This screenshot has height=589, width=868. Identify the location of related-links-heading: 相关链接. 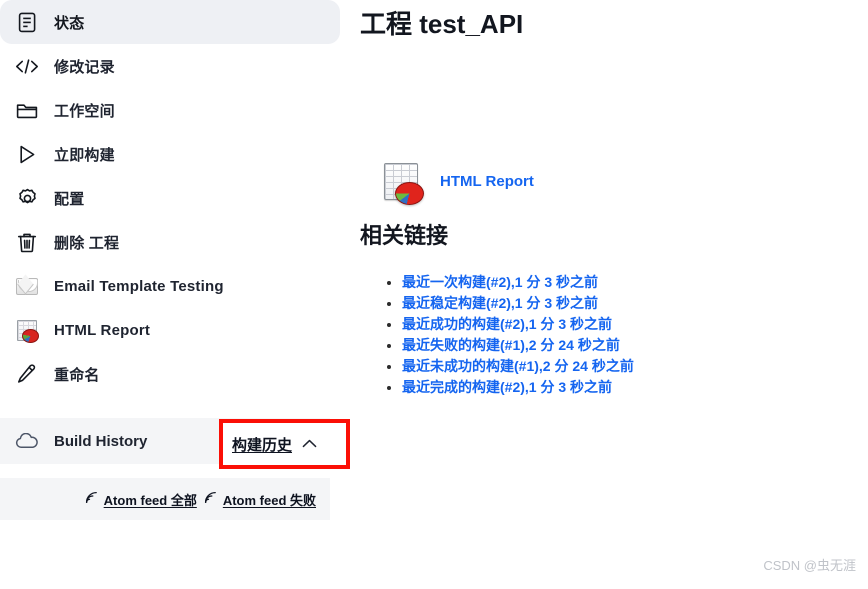
(404, 235).